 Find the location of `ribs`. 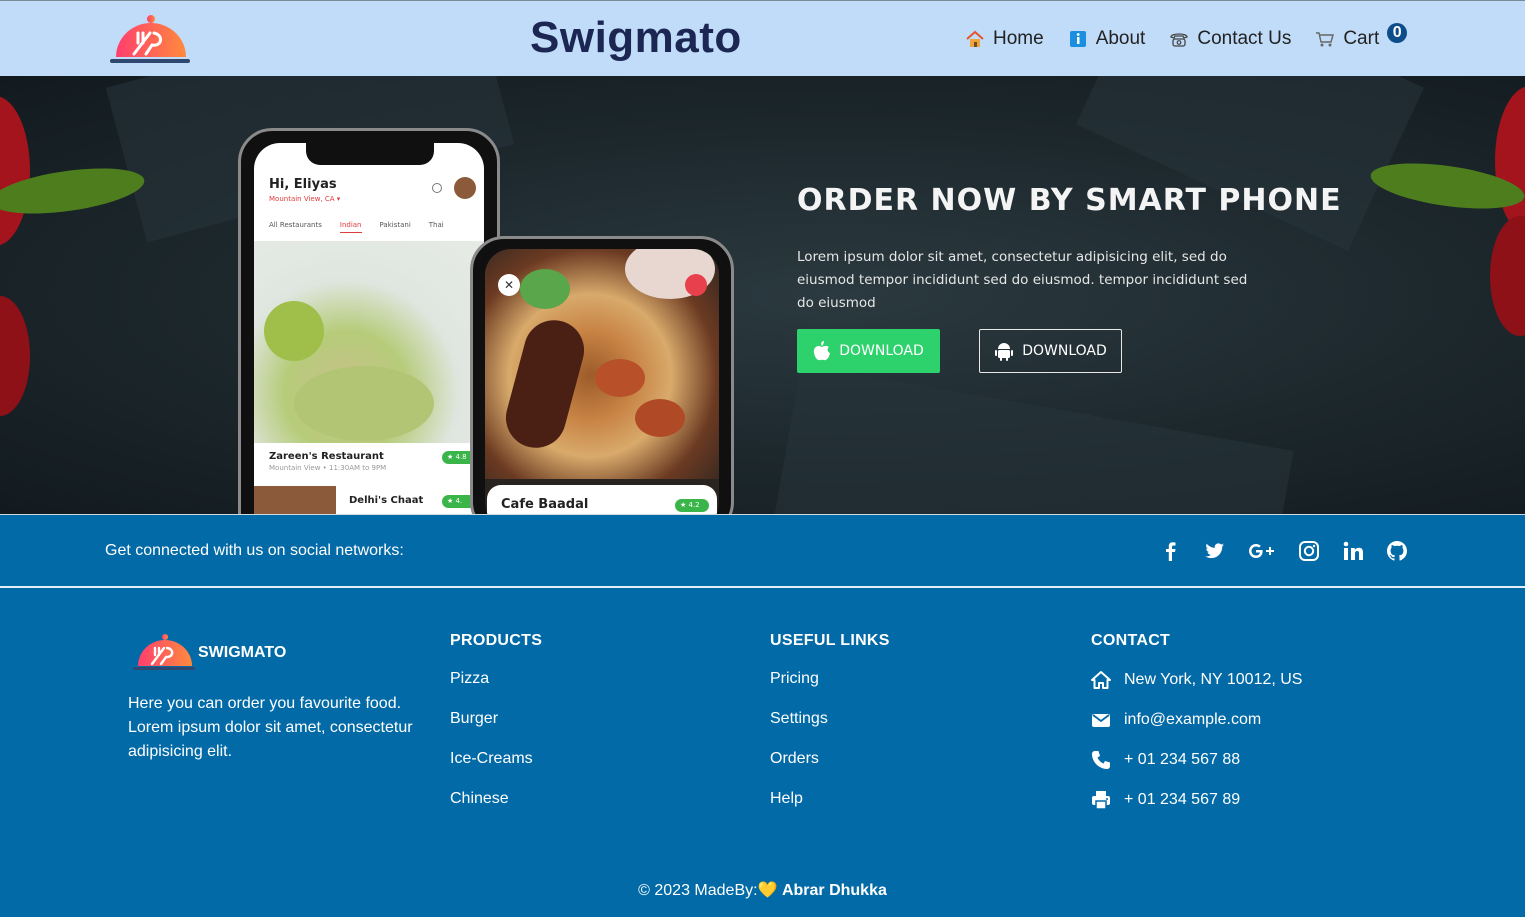

ribs is located at coordinates (545, 384).